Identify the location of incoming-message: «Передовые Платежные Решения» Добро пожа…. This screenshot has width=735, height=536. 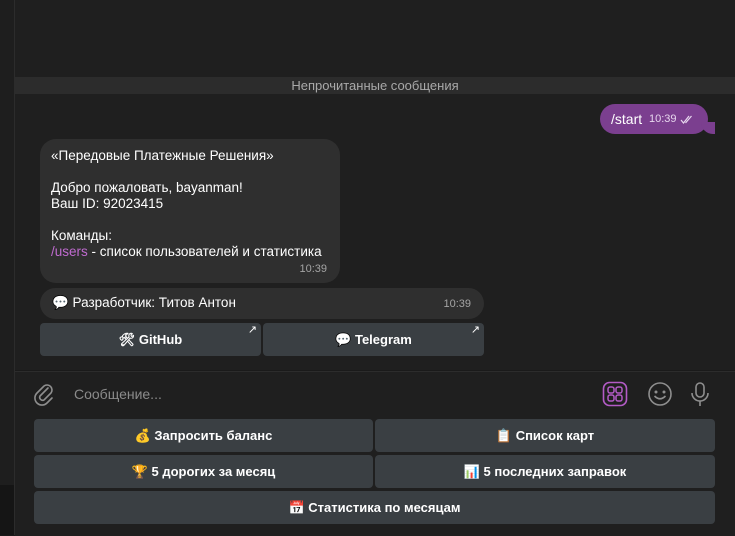
(190, 211).